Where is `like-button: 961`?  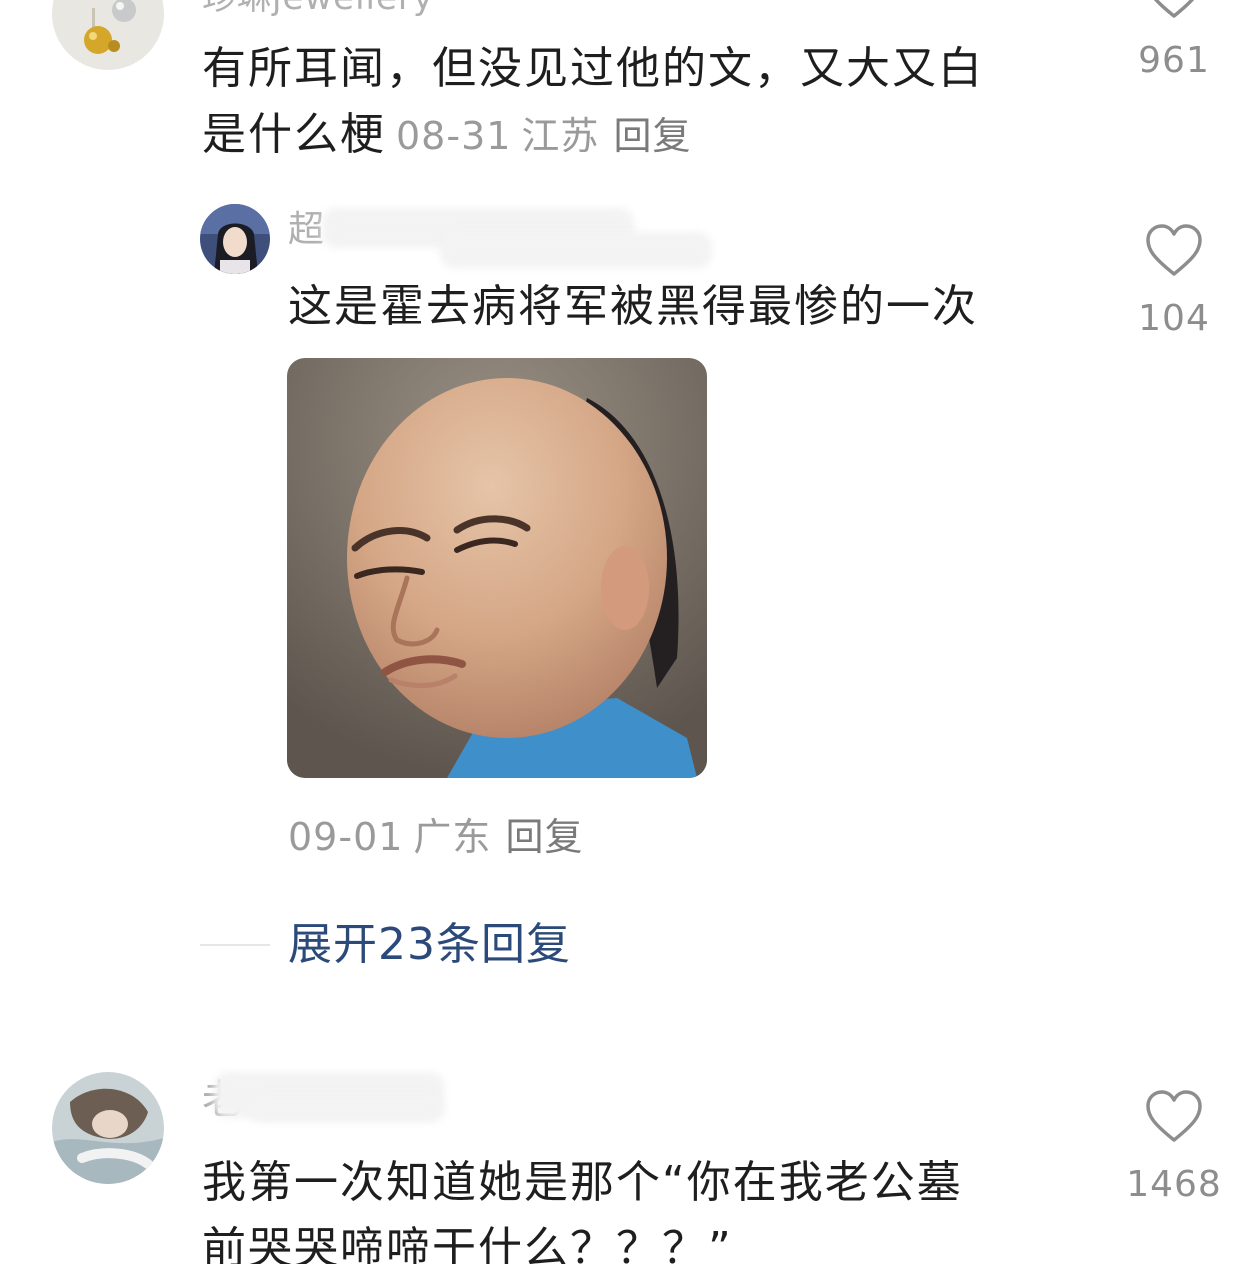 like-button: 961 is located at coordinates (1174, 40).